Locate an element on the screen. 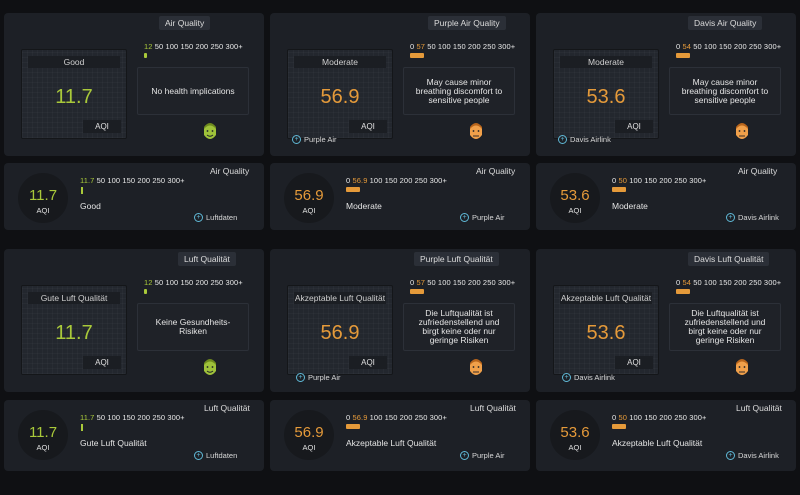 This screenshot has width=800, height=495. aqi-panel: Gute Luft Qualität 11.7 AQI is located at coordinates (74, 330).